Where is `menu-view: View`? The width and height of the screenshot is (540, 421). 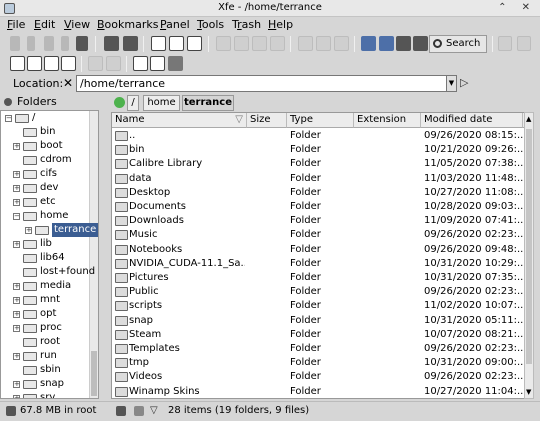 menu-view: View is located at coordinates (77, 24).